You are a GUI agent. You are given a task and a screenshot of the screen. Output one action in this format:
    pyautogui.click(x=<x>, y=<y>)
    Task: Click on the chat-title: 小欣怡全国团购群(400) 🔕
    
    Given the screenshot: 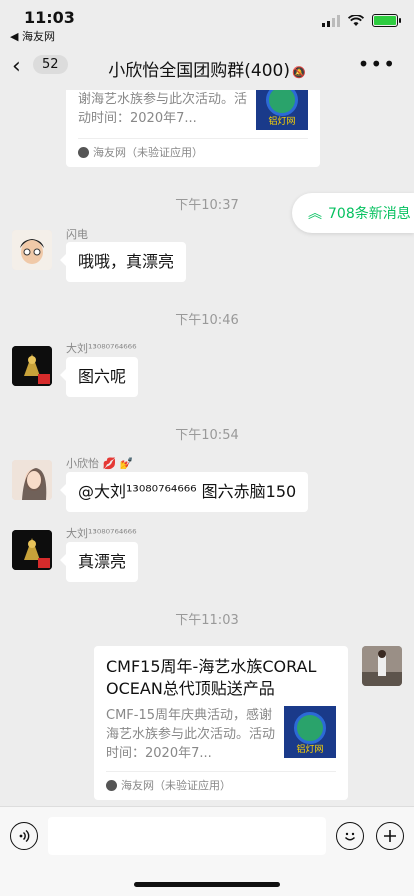 What is the action you would take?
    pyautogui.click(x=207, y=68)
    